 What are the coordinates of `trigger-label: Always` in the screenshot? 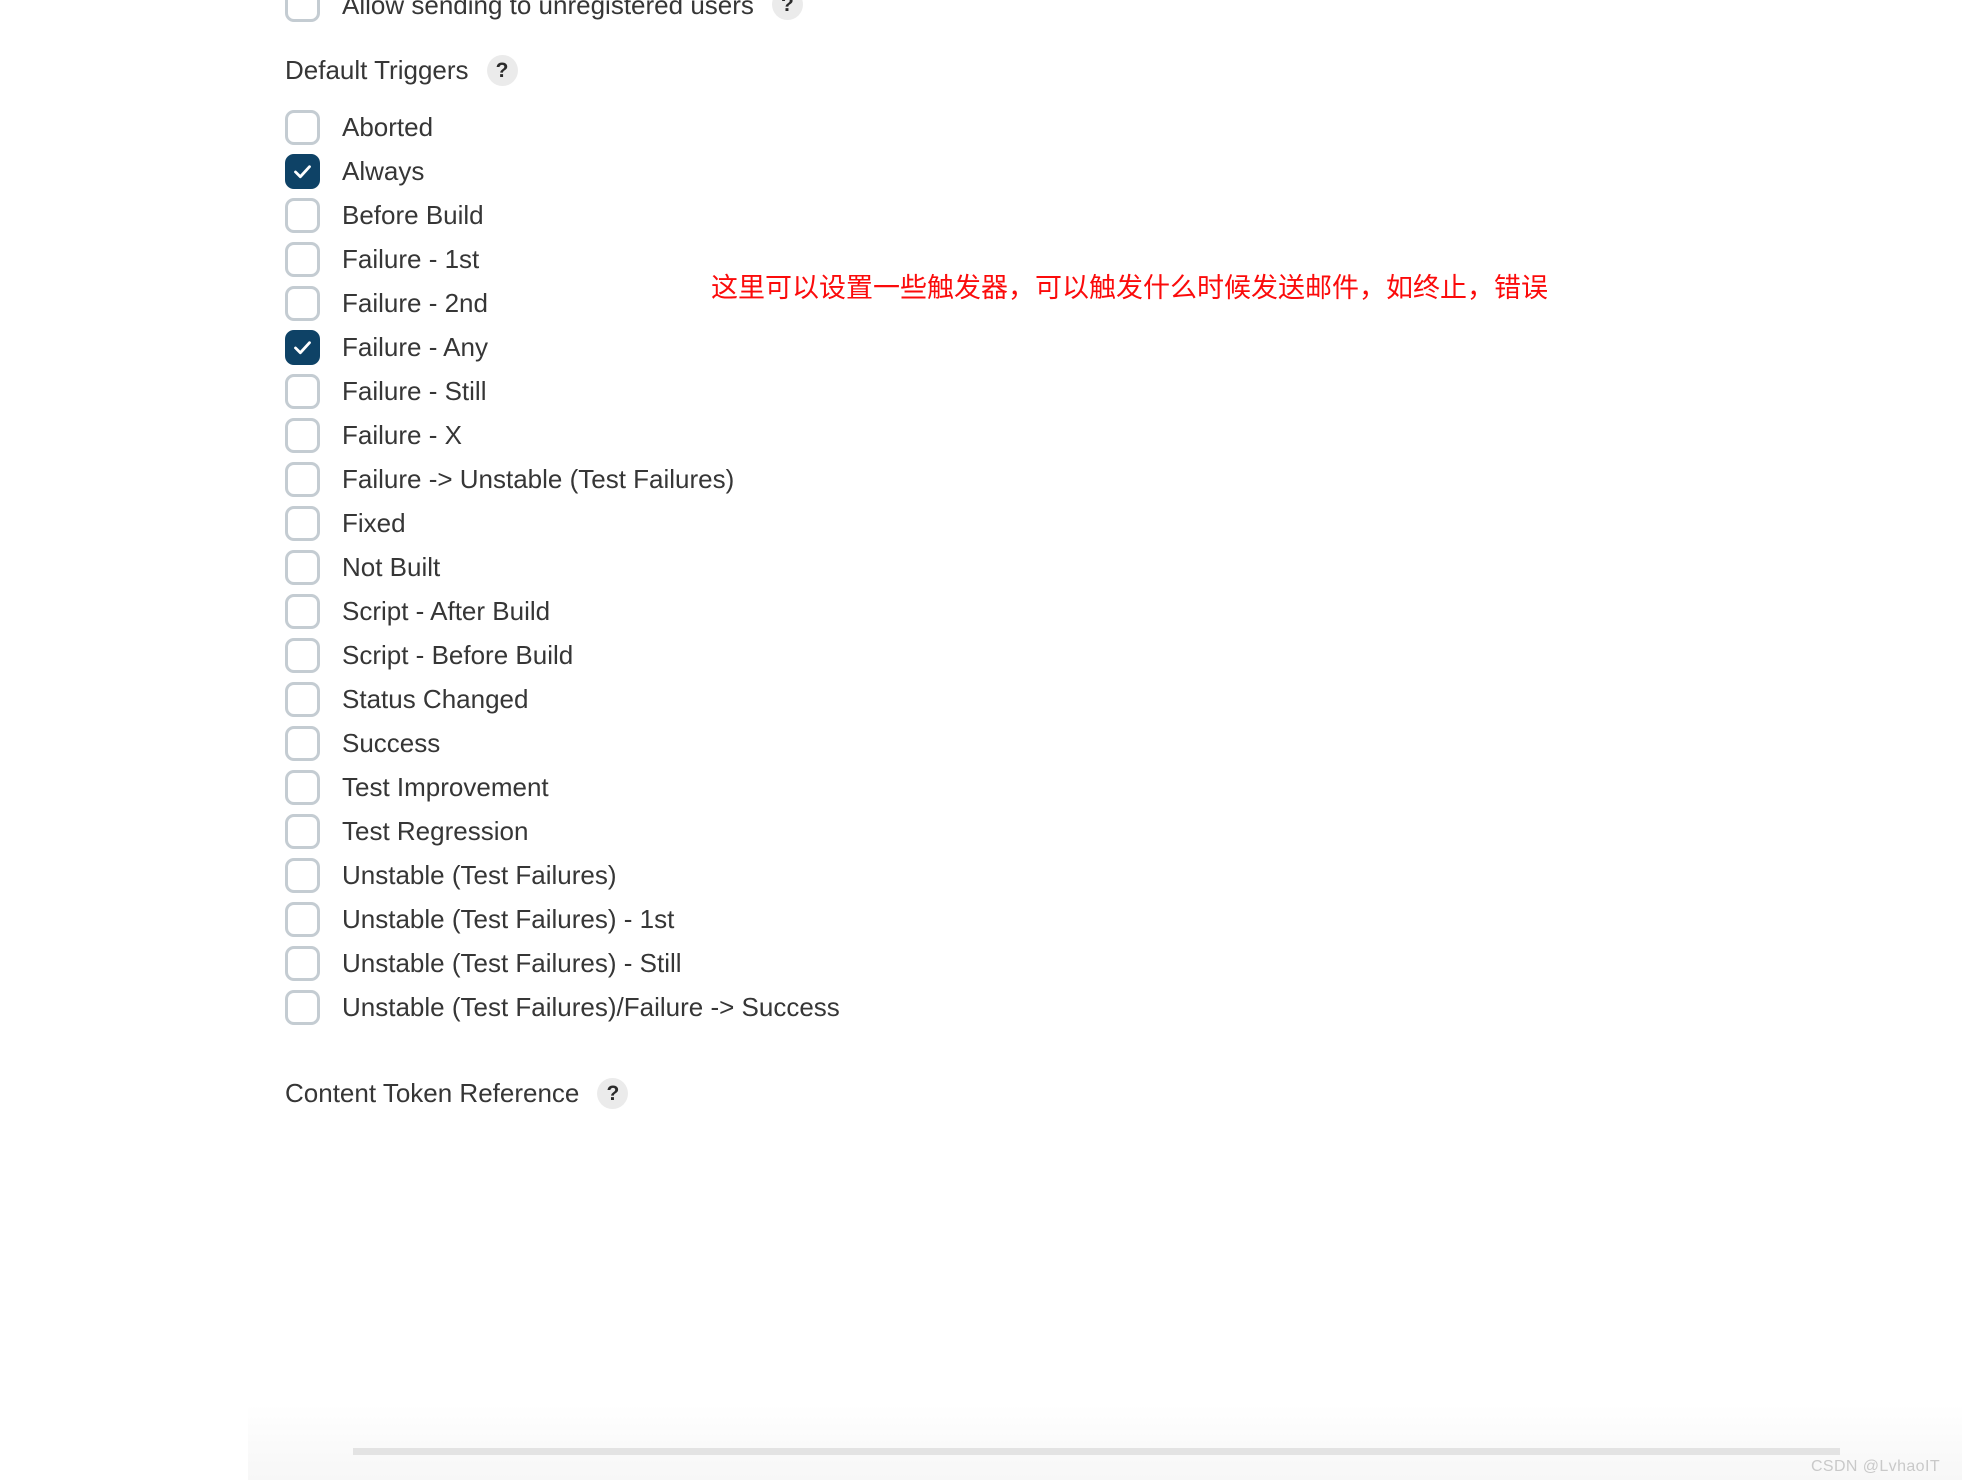 It's located at (383, 171).